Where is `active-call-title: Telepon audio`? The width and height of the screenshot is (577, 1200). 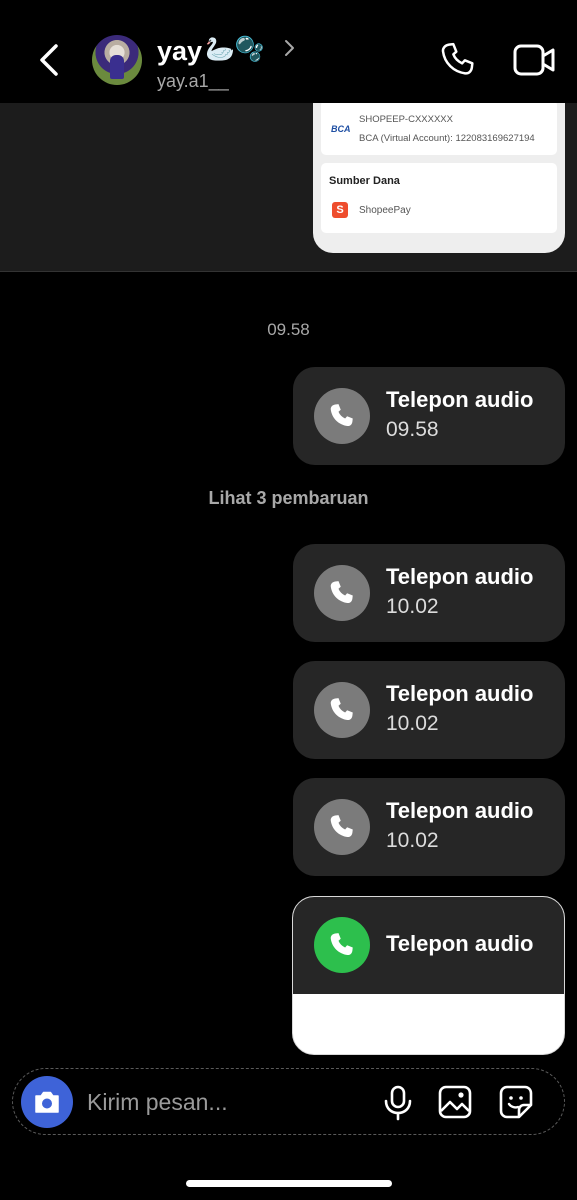 active-call-title: Telepon audio is located at coordinates (460, 943).